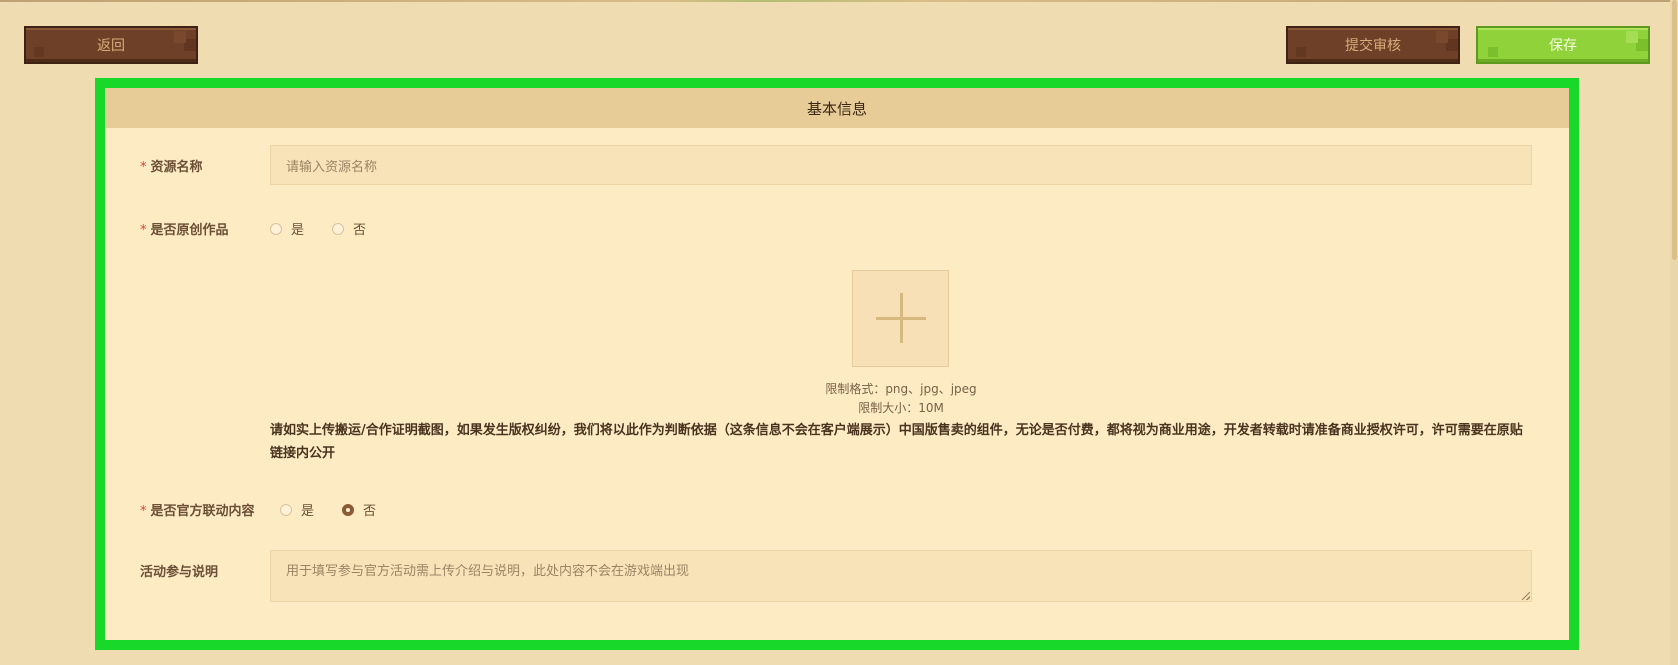 This screenshot has height=665, width=1678. I want to click on is-official-collab-radio-group: 是 否, so click(342, 509).